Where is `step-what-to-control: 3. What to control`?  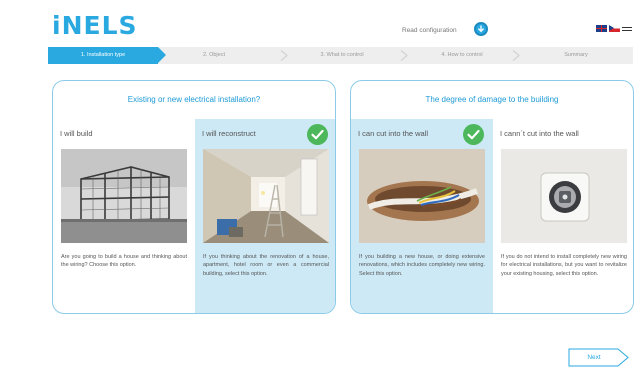 step-what-to-control: 3. What to control is located at coordinates (342, 55).